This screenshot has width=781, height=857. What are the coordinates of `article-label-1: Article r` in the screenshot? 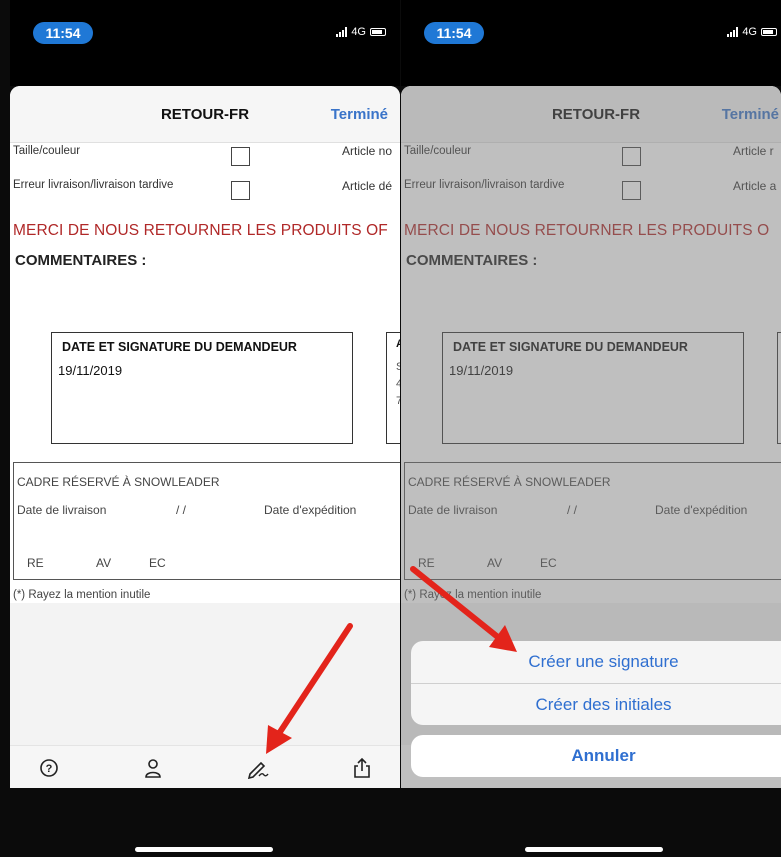 It's located at (753, 151).